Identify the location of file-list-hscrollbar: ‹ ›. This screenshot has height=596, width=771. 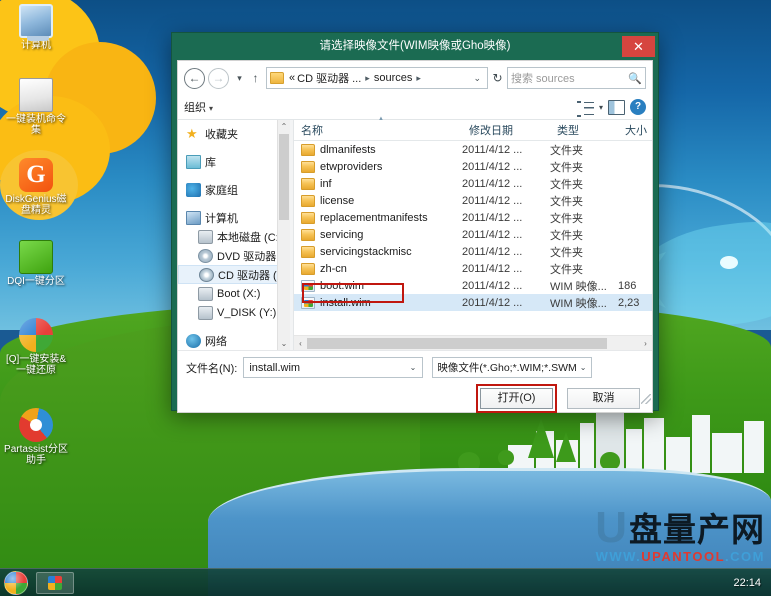
(473, 342).